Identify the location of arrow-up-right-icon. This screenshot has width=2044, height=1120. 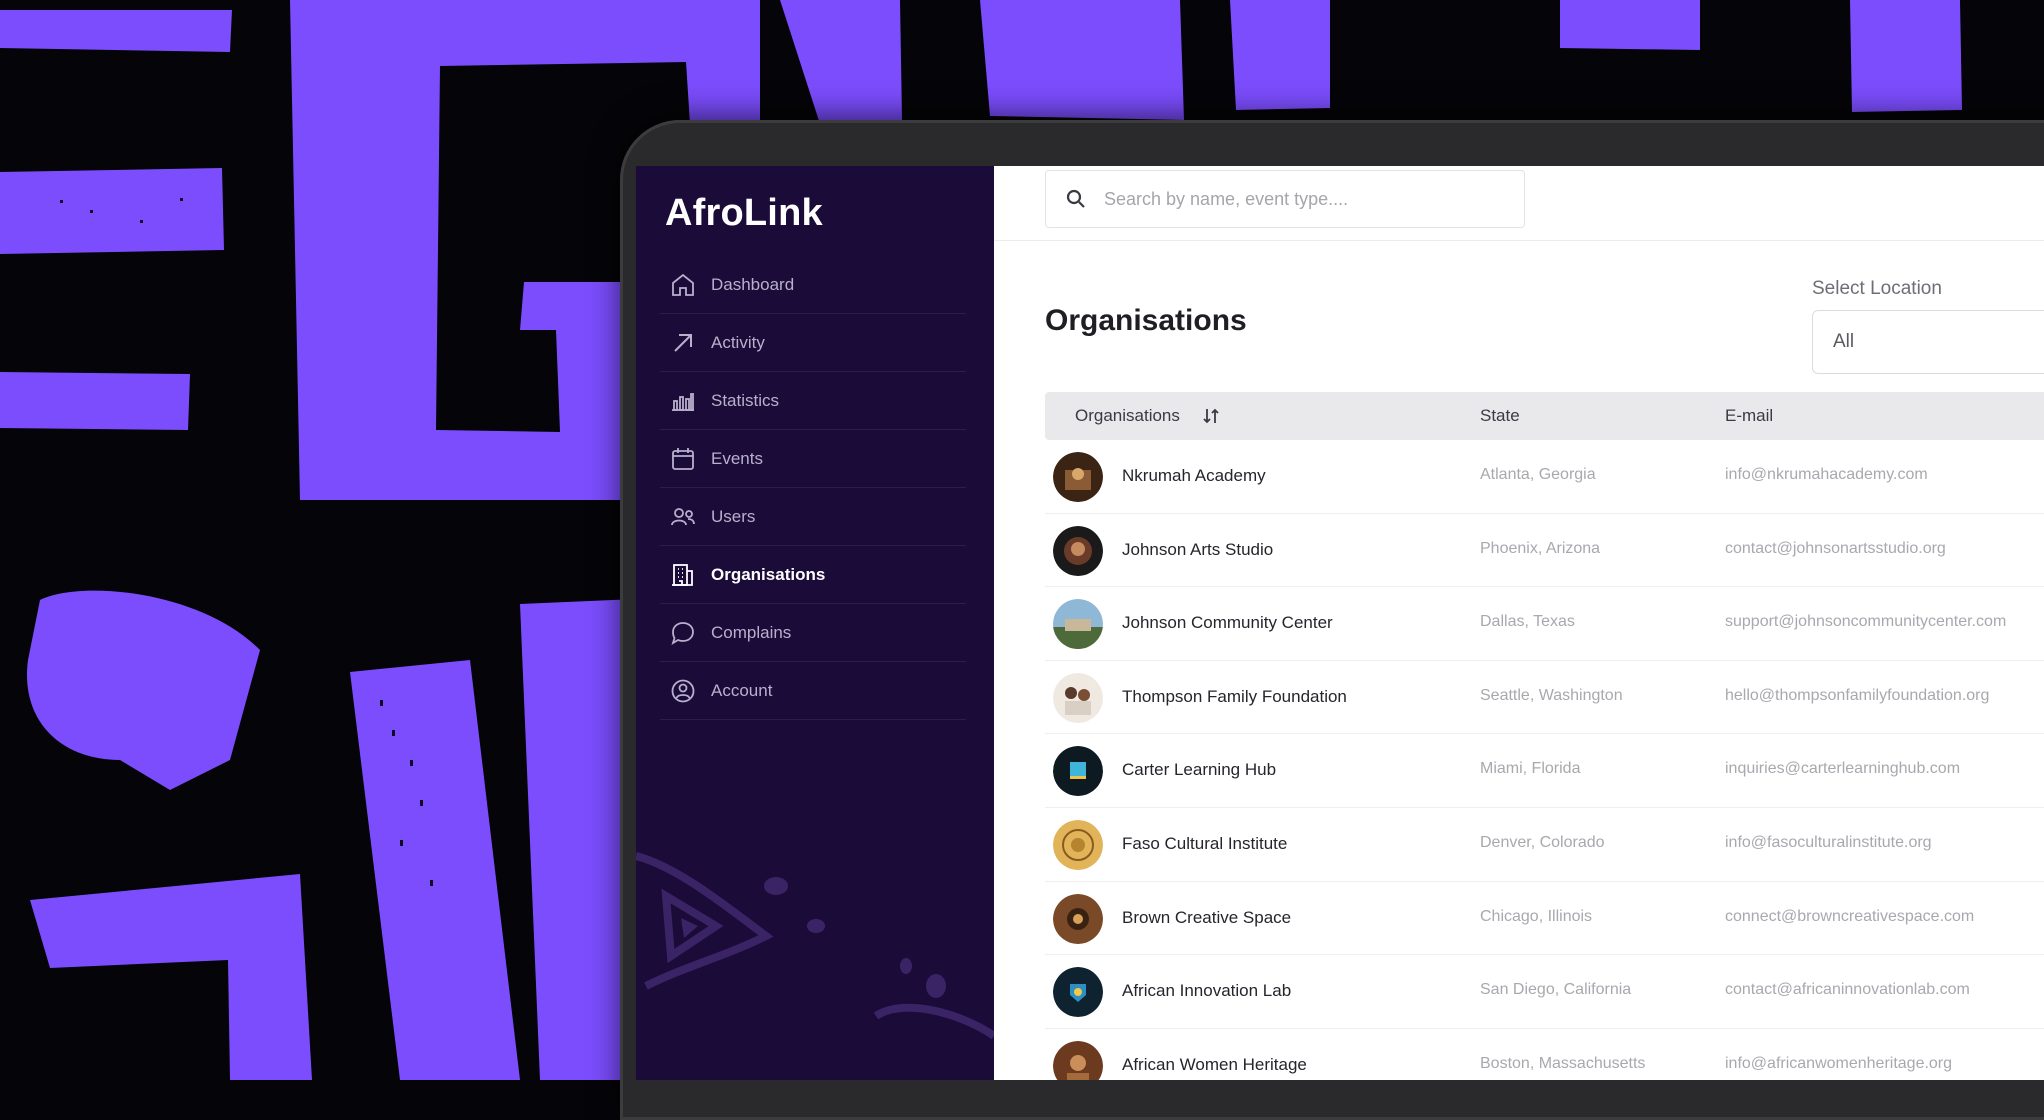
(683, 343).